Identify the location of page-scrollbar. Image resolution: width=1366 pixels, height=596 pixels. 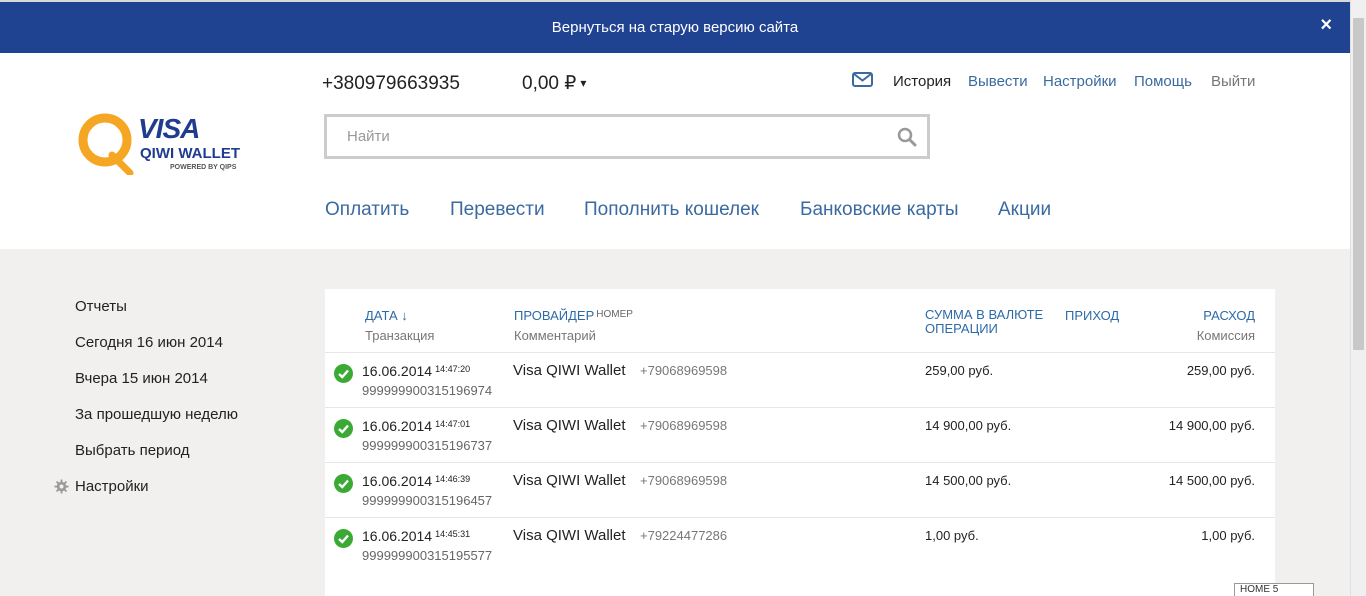
(1358, 298).